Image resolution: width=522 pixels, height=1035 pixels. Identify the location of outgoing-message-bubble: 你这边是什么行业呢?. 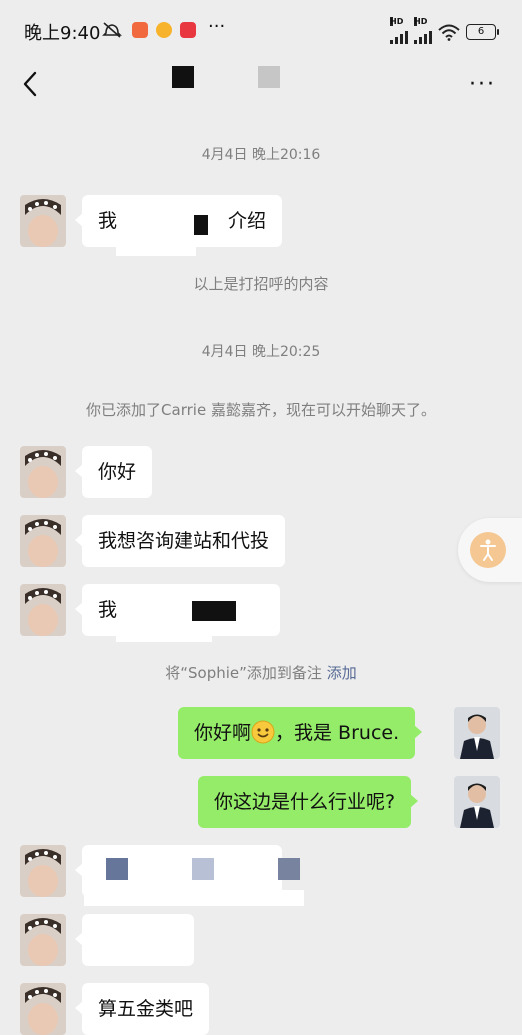
(308, 802).